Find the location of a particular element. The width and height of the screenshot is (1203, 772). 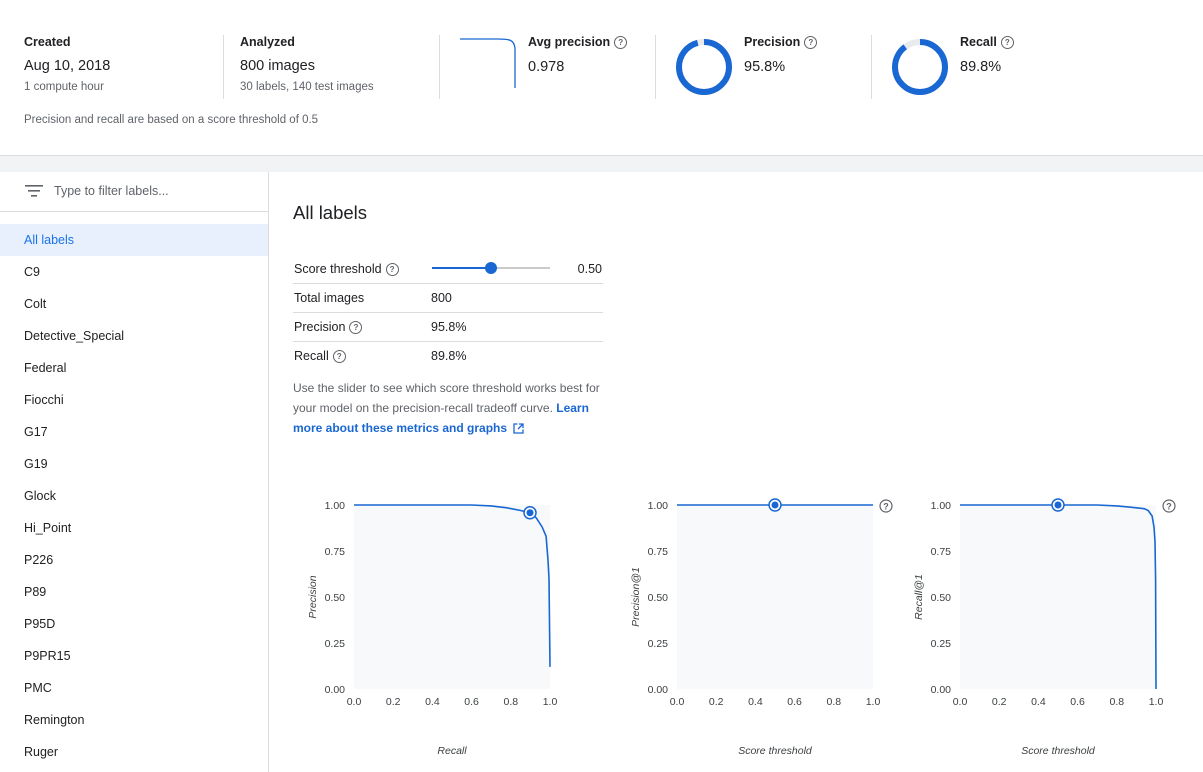

label-item: Glock is located at coordinates (134, 496).